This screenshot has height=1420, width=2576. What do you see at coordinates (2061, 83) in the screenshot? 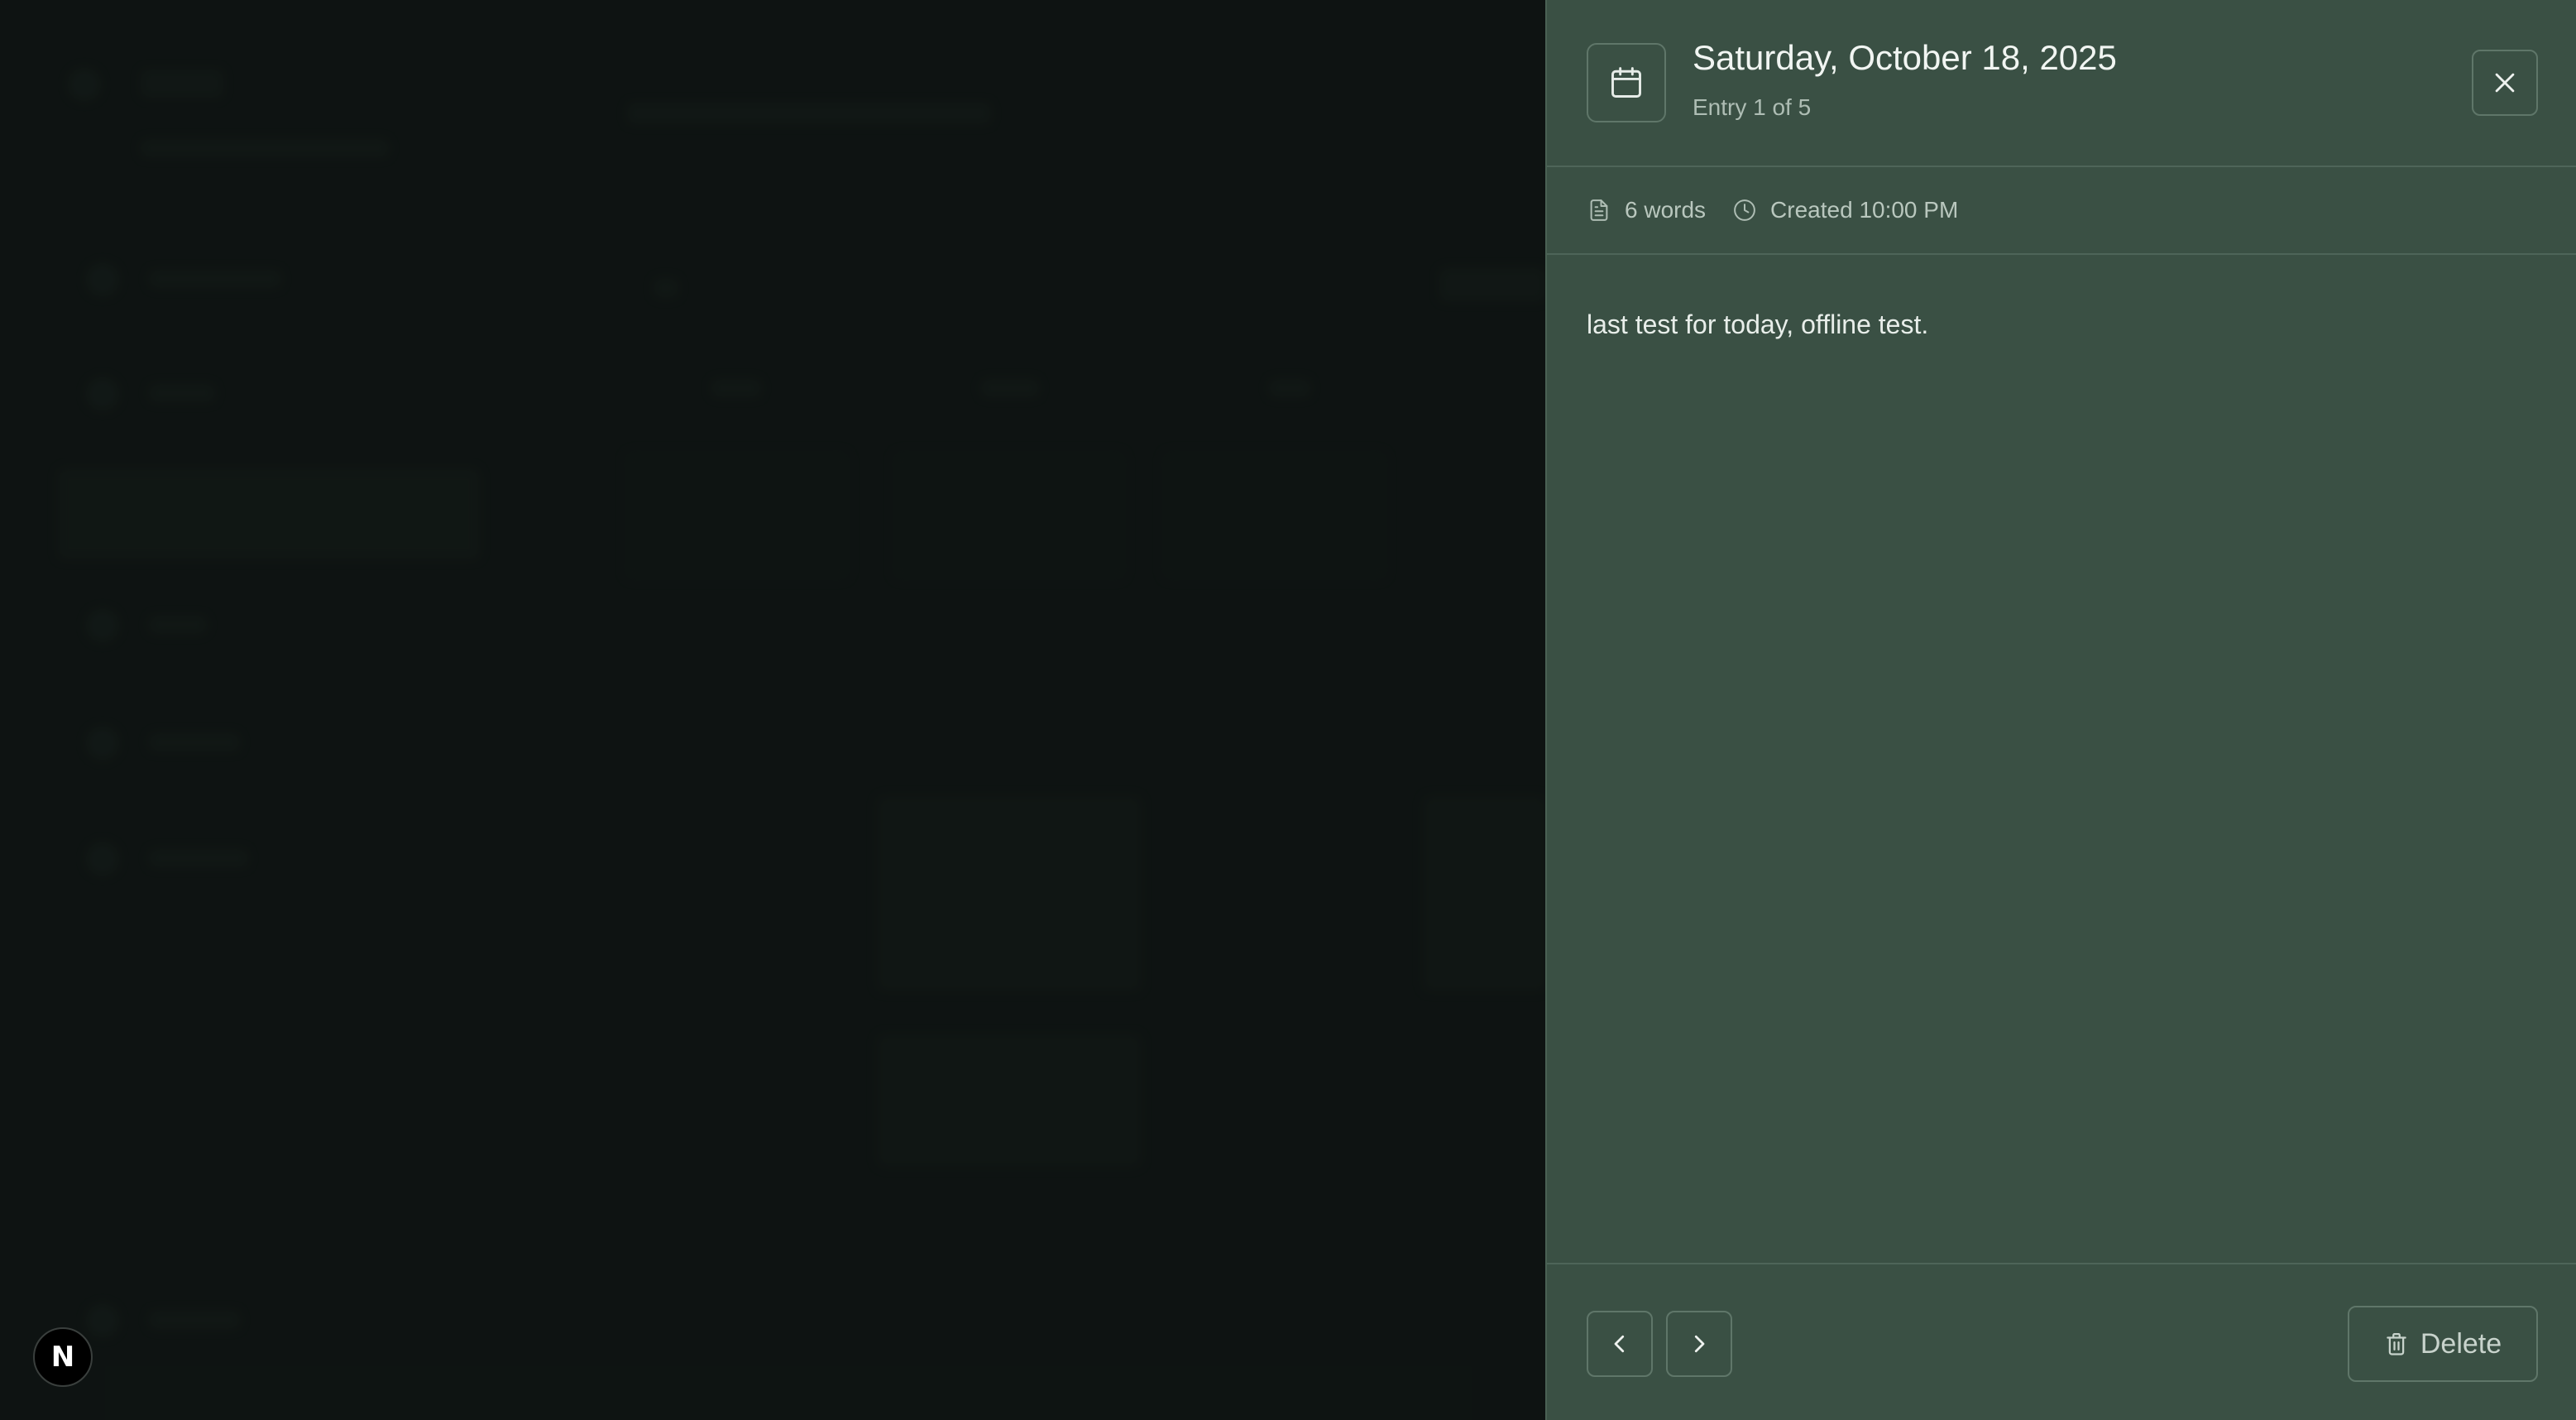
I see `panel-header: Saturday, October 18, 2025 Entry 1 of 5` at bounding box center [2061, 83].